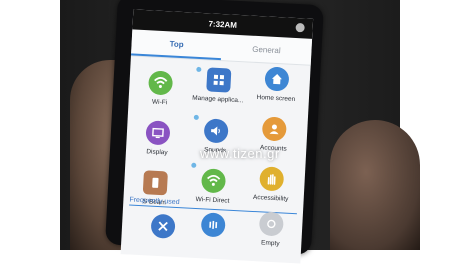  Describe the element at coordinates (240, 153) in the screenshot. I see `watermark: www.tizen.gr` at that location.